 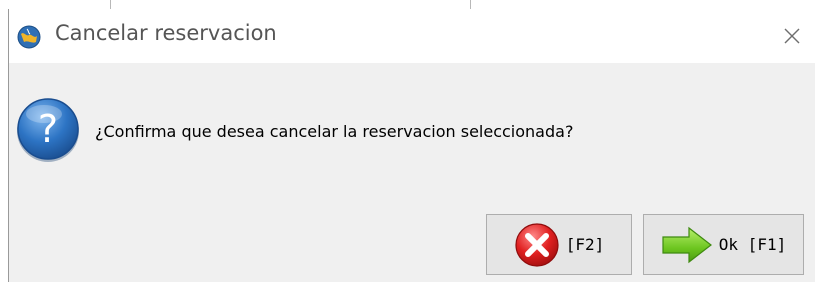 I want to click on question-icon: ?, so click(x=48, y=130).